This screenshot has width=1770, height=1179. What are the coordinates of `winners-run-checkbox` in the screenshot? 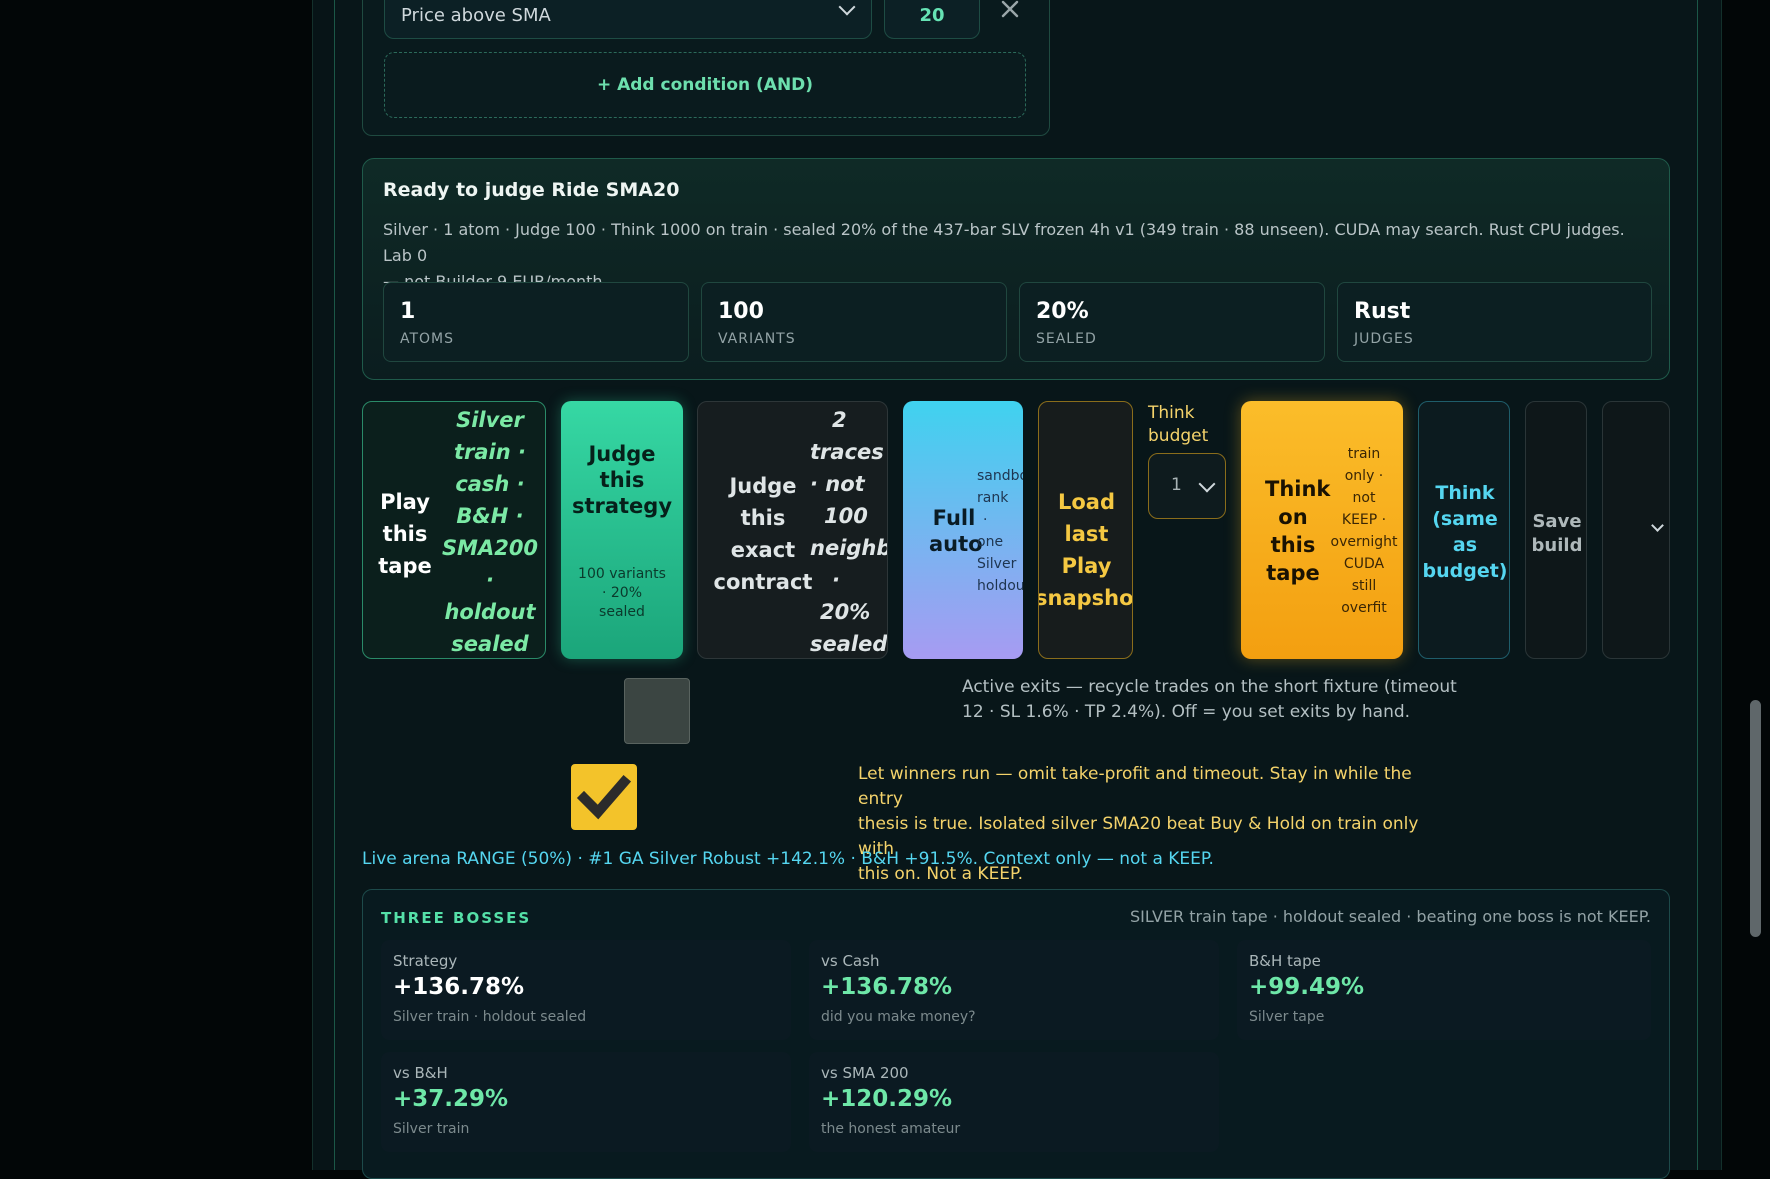 It's located at (604, 797).